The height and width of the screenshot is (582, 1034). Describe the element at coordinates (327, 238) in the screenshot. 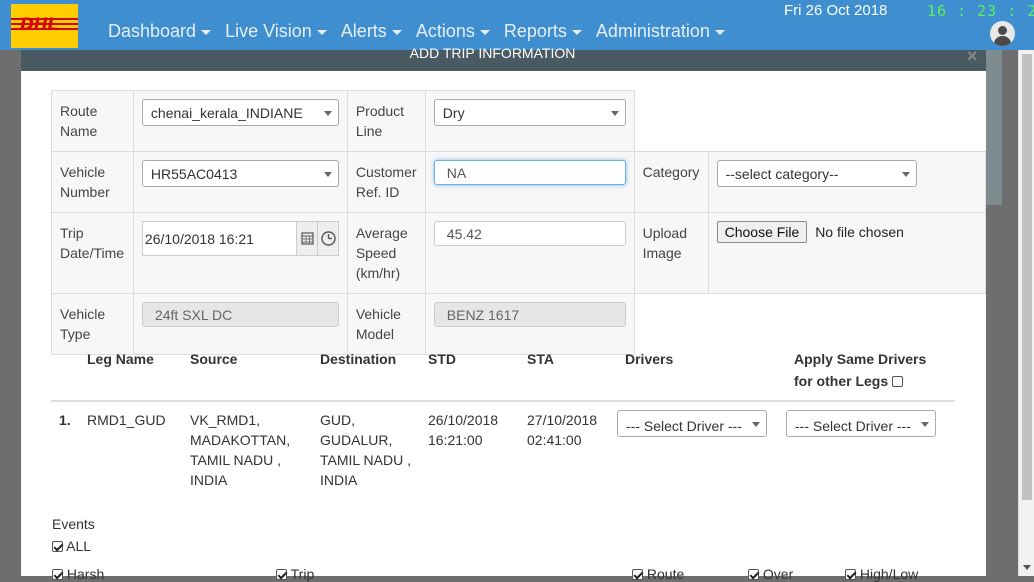

I see `clock-icon` at that location.